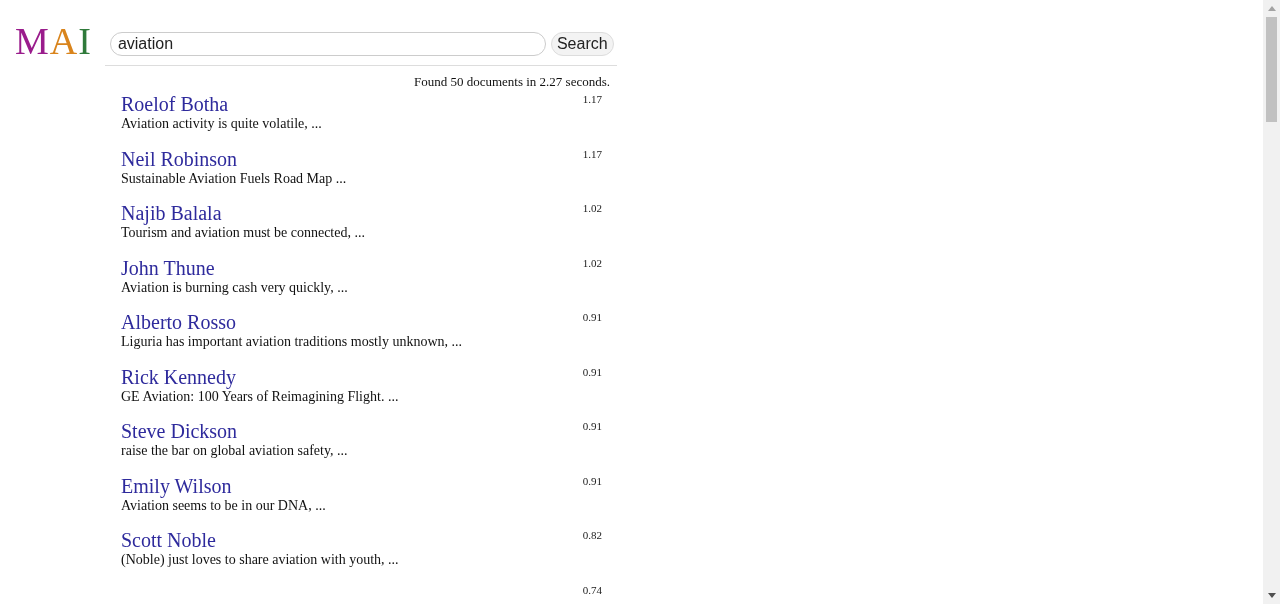 The width and height of the screenshot is (1280, 604). I want to click on result-summary: Found 50 documents in 2.27 seconds., so click(511, 82).